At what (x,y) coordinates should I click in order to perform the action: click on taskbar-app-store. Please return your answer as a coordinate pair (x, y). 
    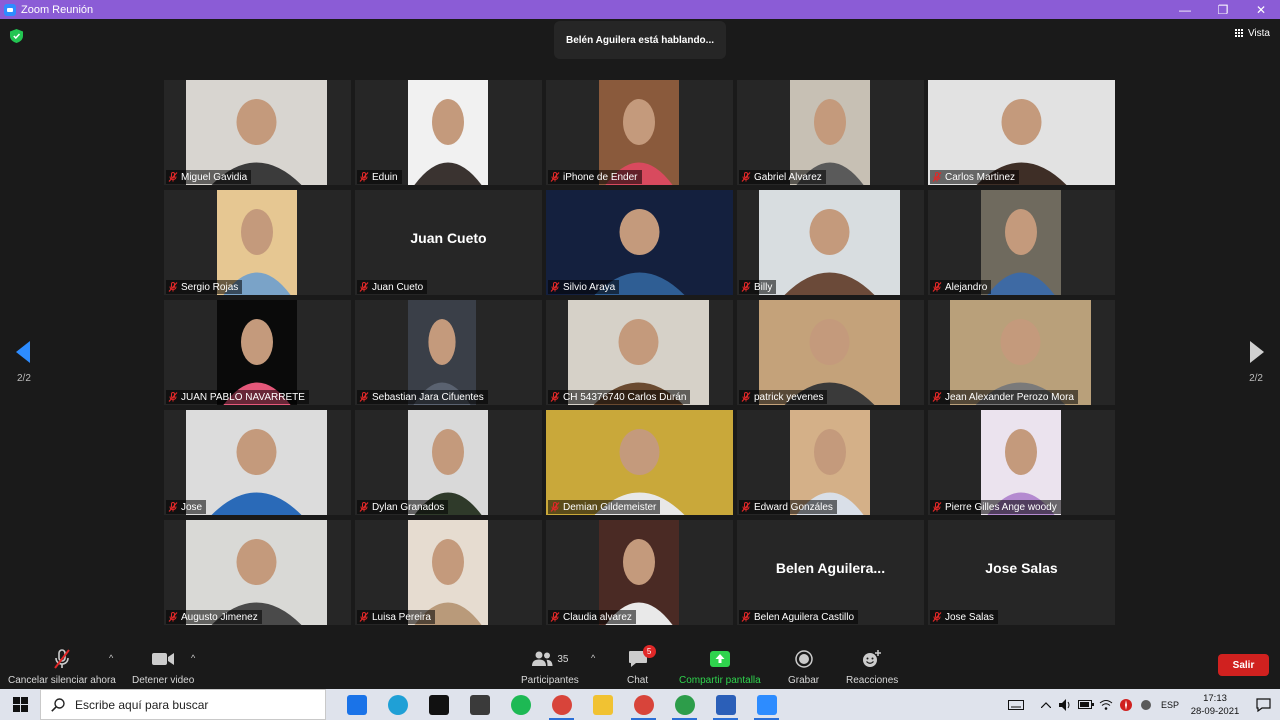
    Looking at the image, I should click on (479, 704).